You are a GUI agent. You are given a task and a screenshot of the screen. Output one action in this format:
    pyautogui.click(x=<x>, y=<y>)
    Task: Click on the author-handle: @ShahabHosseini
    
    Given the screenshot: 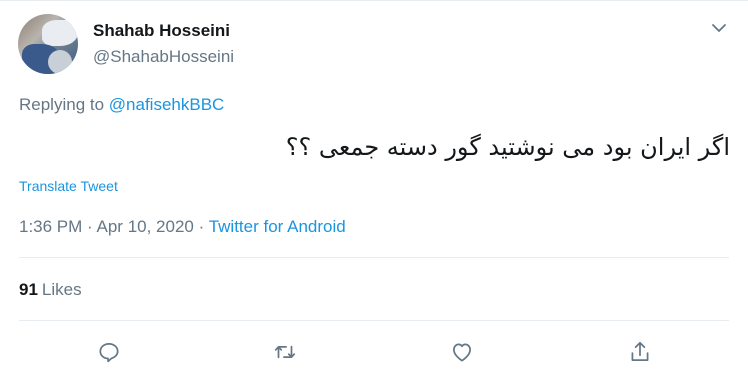 What is the action you would take?
    pyautogui.click(x=163, y=57)
    